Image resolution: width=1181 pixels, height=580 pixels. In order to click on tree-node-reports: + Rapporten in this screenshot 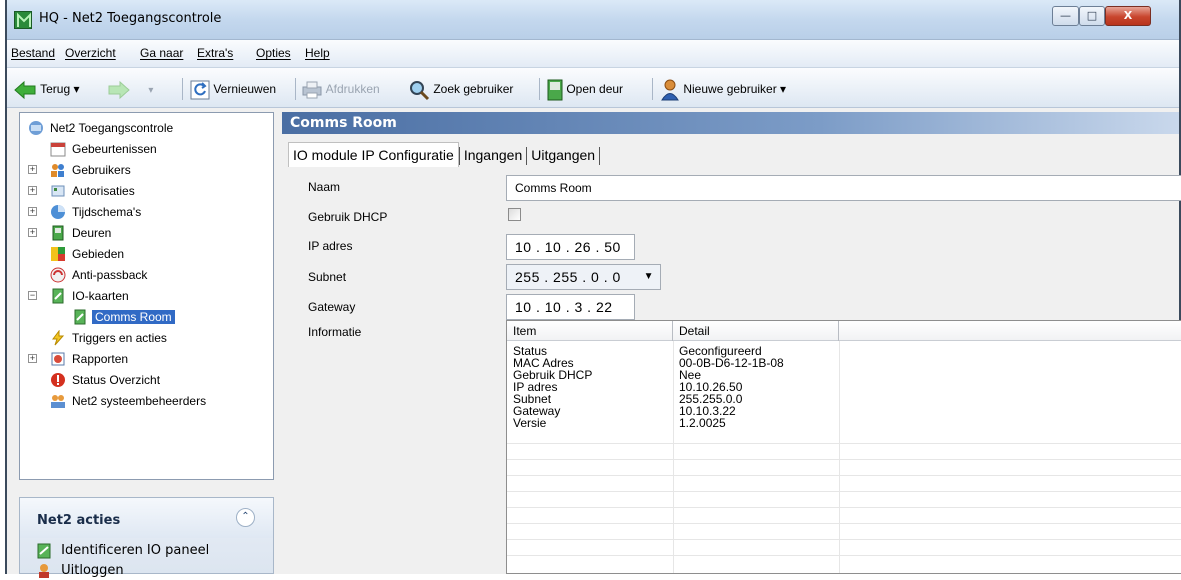, I will do `click(78, 359)`.